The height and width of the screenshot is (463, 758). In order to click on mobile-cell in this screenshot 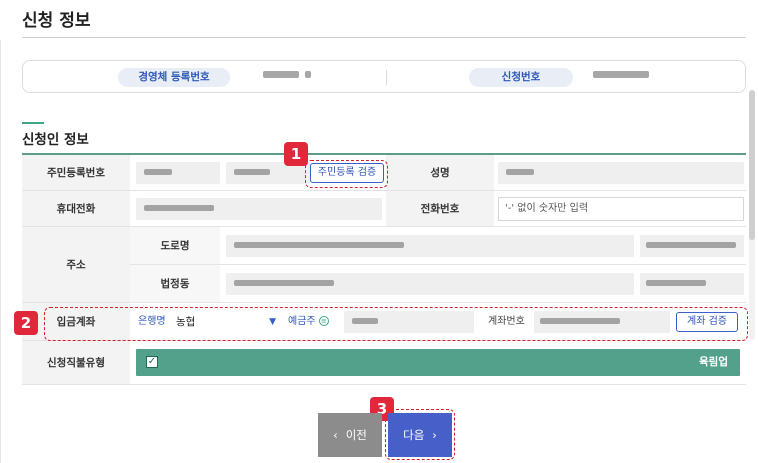, I will do `click(258, 209)`.